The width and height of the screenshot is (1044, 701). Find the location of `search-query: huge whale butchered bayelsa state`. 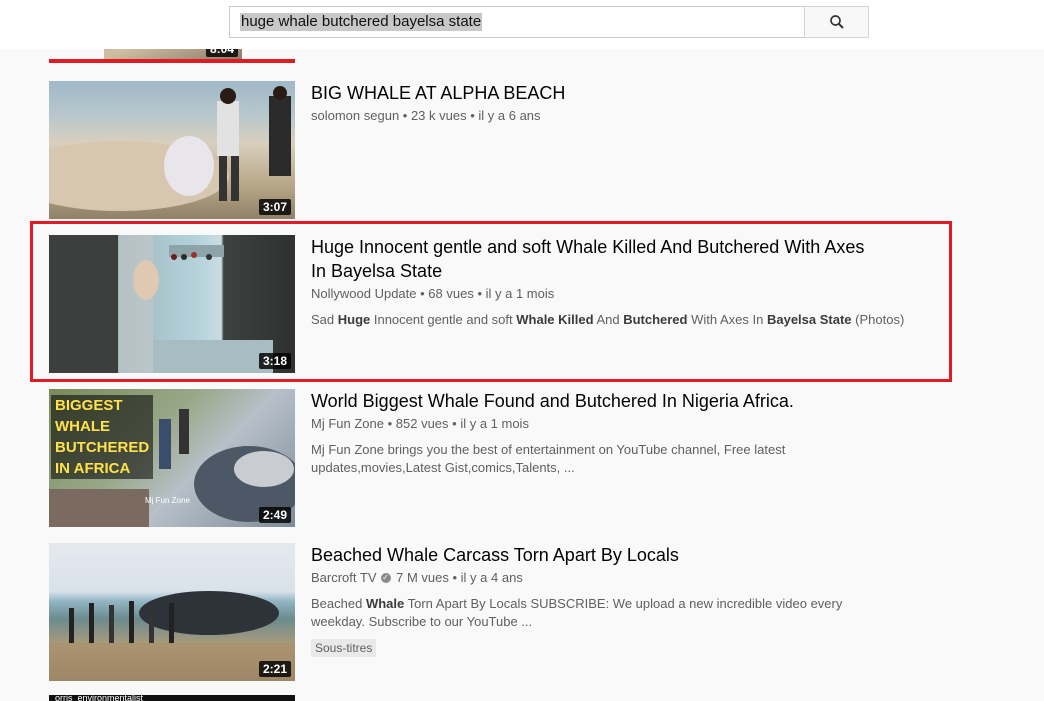

search-query: huge whale butchered bayelsa state is located at coordinates (361, 22).